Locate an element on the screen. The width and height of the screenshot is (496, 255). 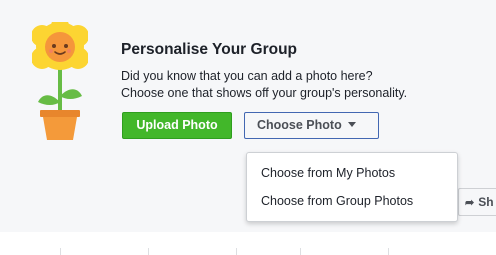
flower-pot-icon is located at coordinates (60, 81).